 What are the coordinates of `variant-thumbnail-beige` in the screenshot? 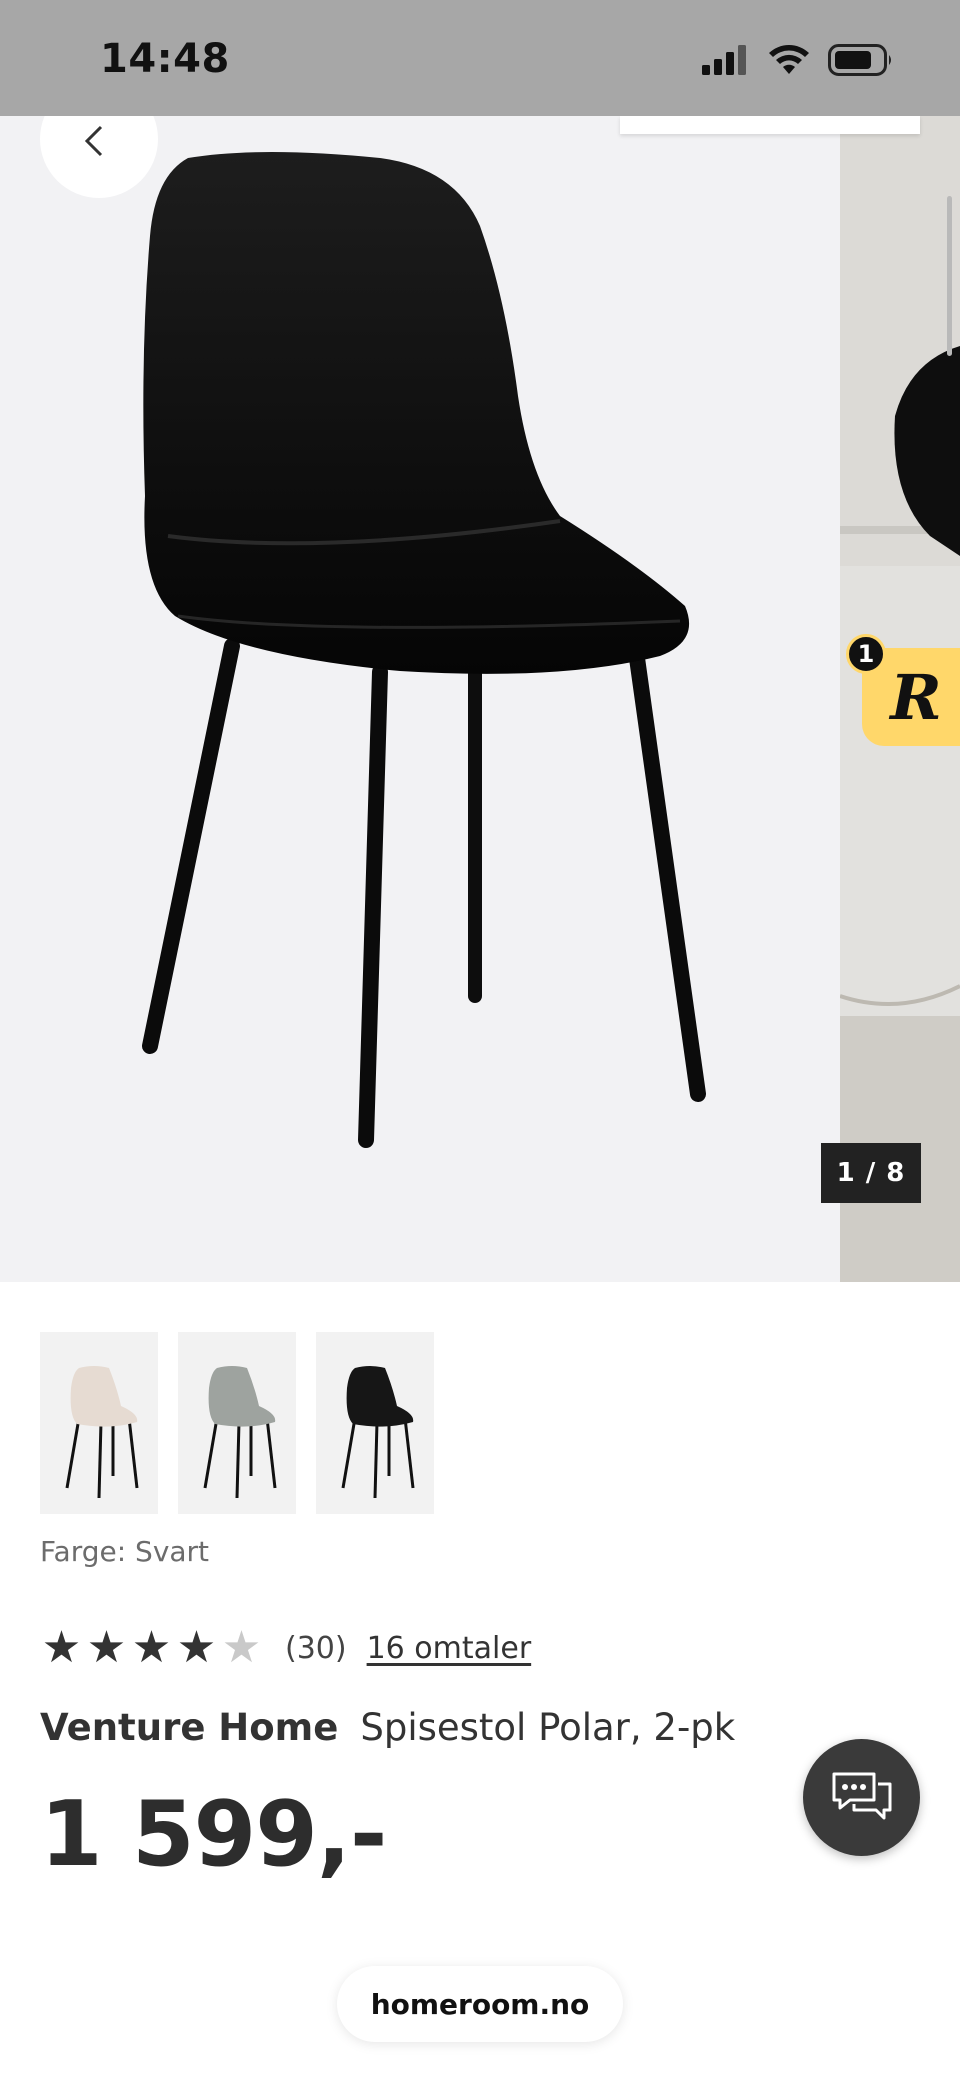 It's located at (99, 1423).